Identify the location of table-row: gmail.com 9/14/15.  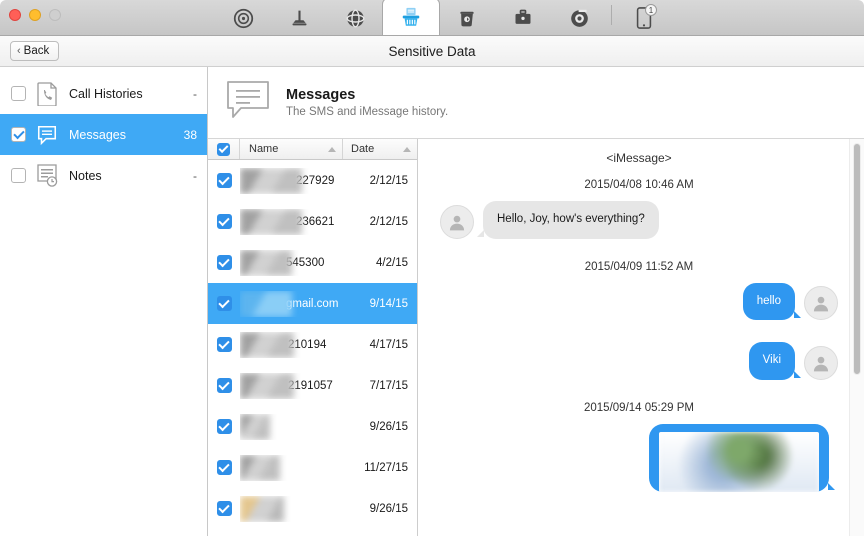
(312, 303).